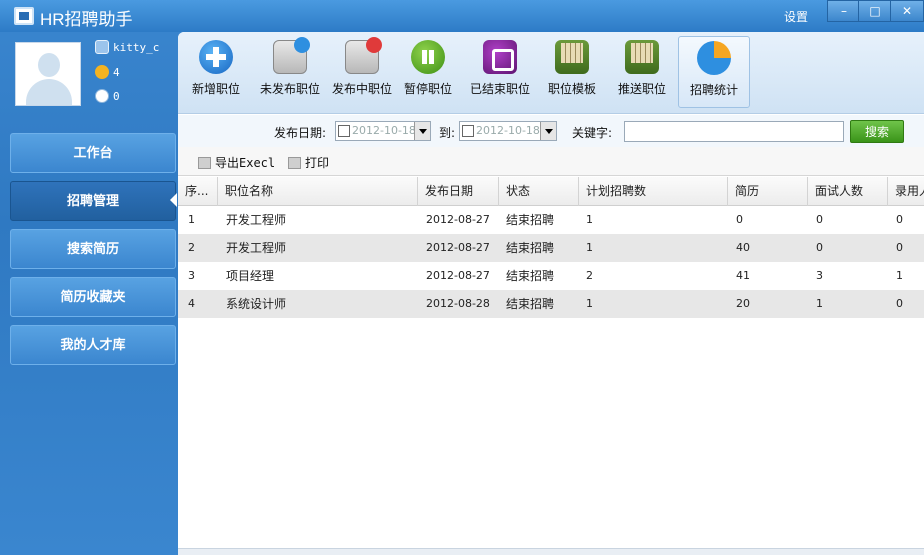 This screenshot has width=924, height=555. I want to click on tool-job-templates: 职位模板, so click(572, 72).